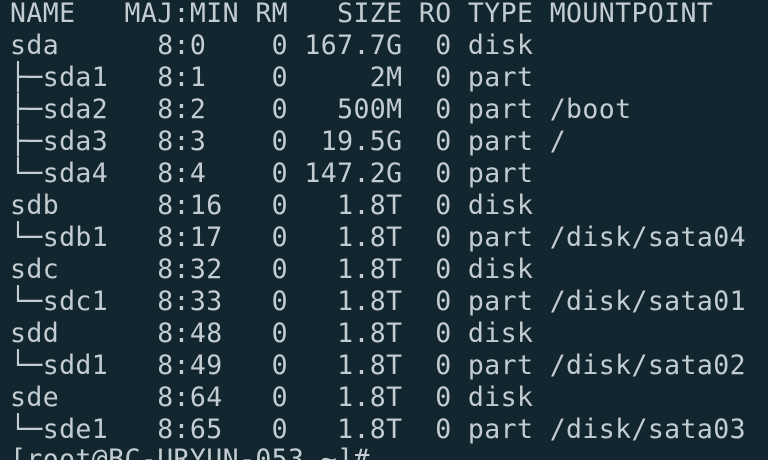  I want to click on lsblk-row-sdc: sdc 8:32 0 1.8T 0 disk, so click(272, 269).